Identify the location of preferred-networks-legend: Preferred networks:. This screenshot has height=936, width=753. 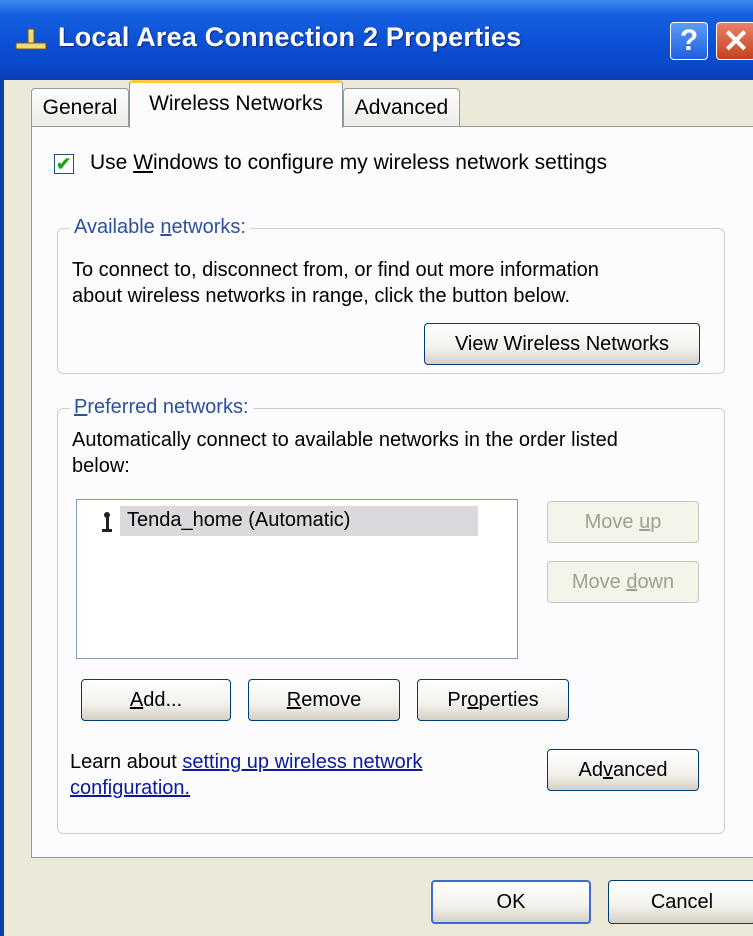
(161, 407).